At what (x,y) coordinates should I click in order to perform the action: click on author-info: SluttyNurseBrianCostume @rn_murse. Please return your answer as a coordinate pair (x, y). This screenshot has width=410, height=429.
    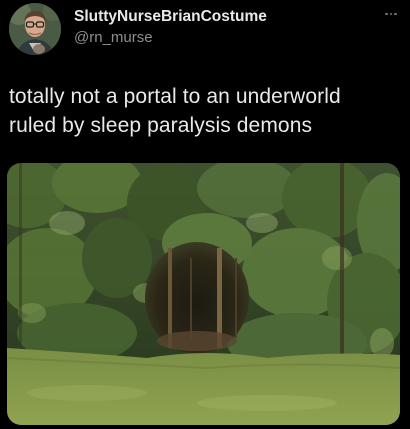
    Looking at the image, I should click on (170, 27).